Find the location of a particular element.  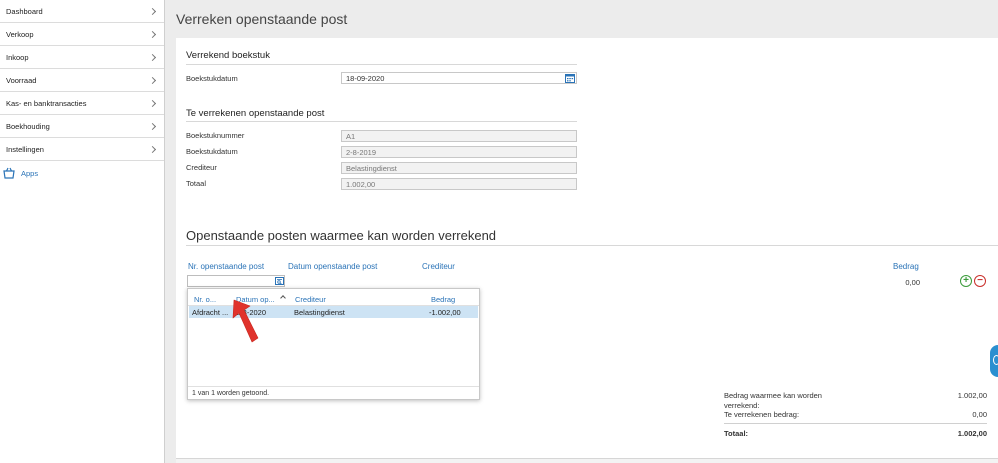

summary-value-bedrag-verrekend: 1.002,00 is located at coordinates (972, 395).